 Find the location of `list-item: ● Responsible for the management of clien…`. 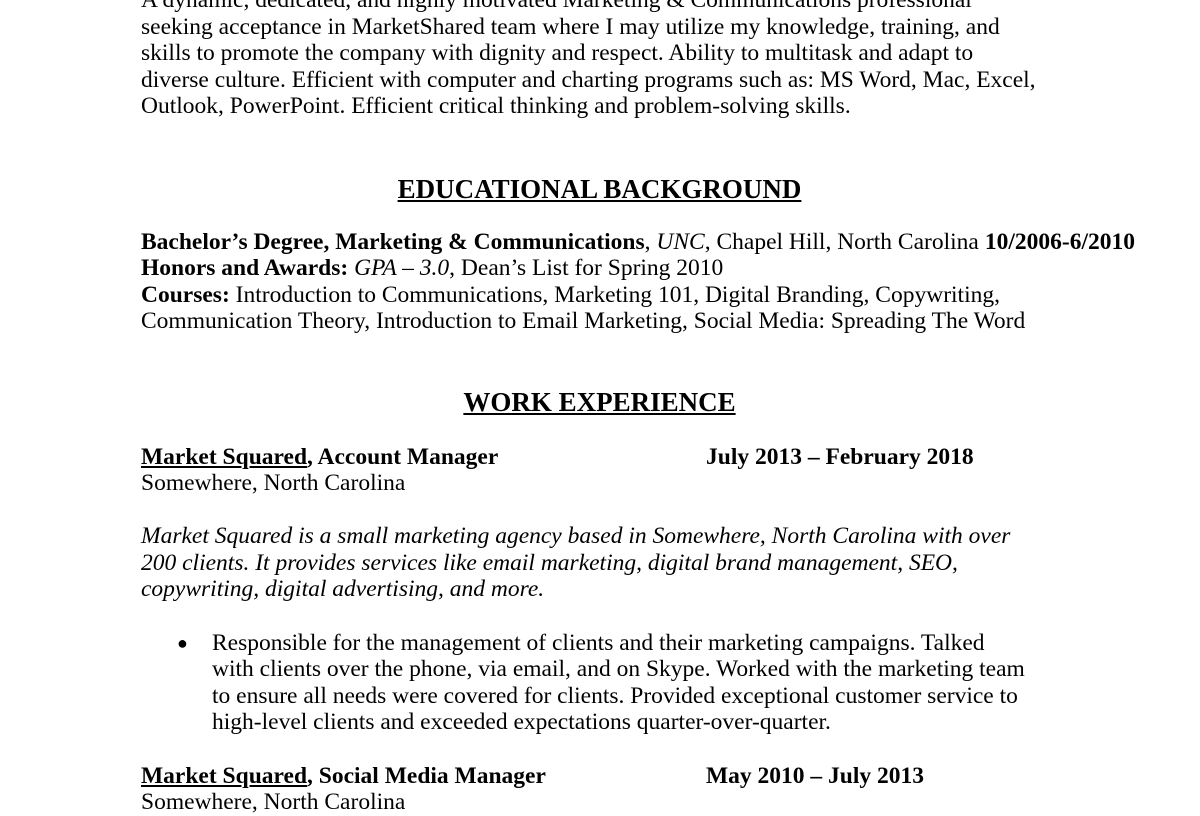

list-item: ● Responsible for the management of clien… is located at coordinates (586, 683).